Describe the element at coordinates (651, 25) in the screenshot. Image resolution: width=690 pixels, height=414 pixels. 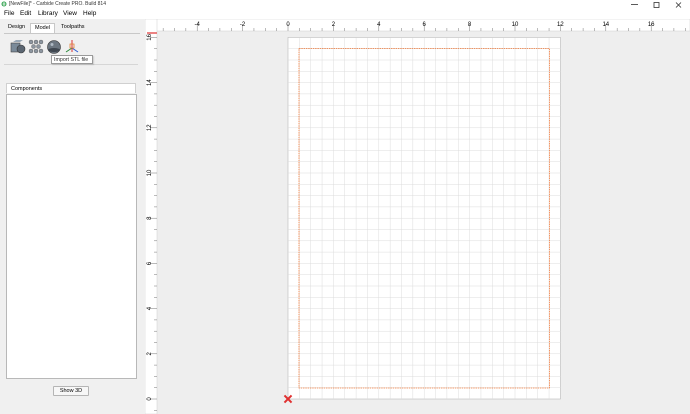
I see `x-tick-label: 16` at that location.